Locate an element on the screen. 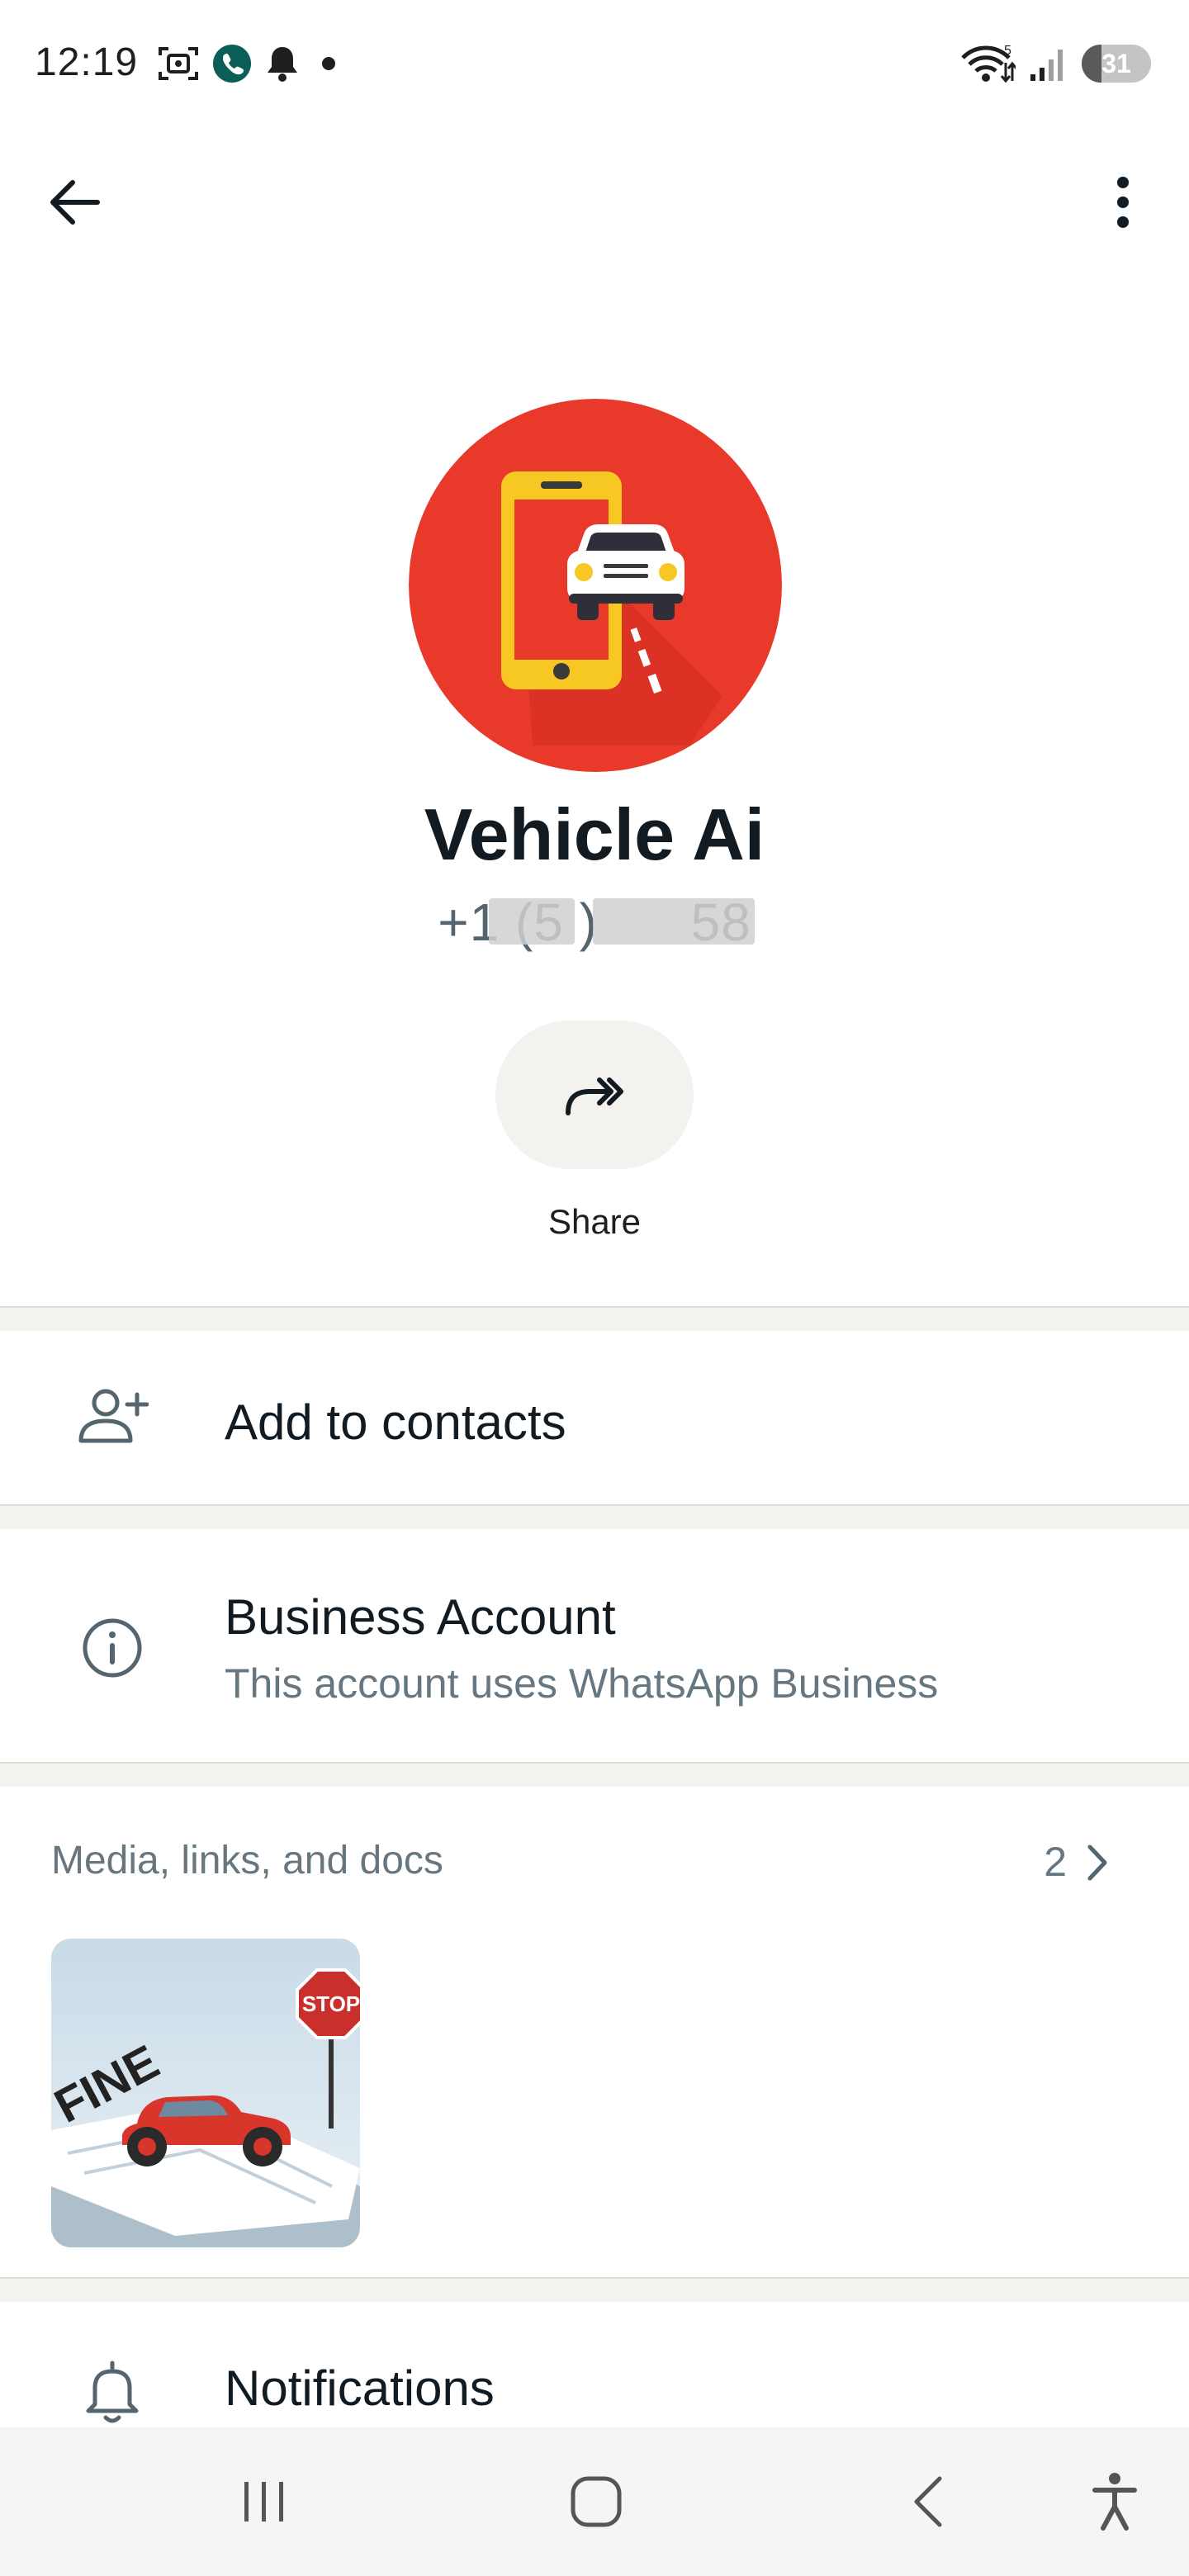 Image resolution: width=1189 pixels, height=2576 pixels. back-nav-button is located at coordinates (928, 2501).